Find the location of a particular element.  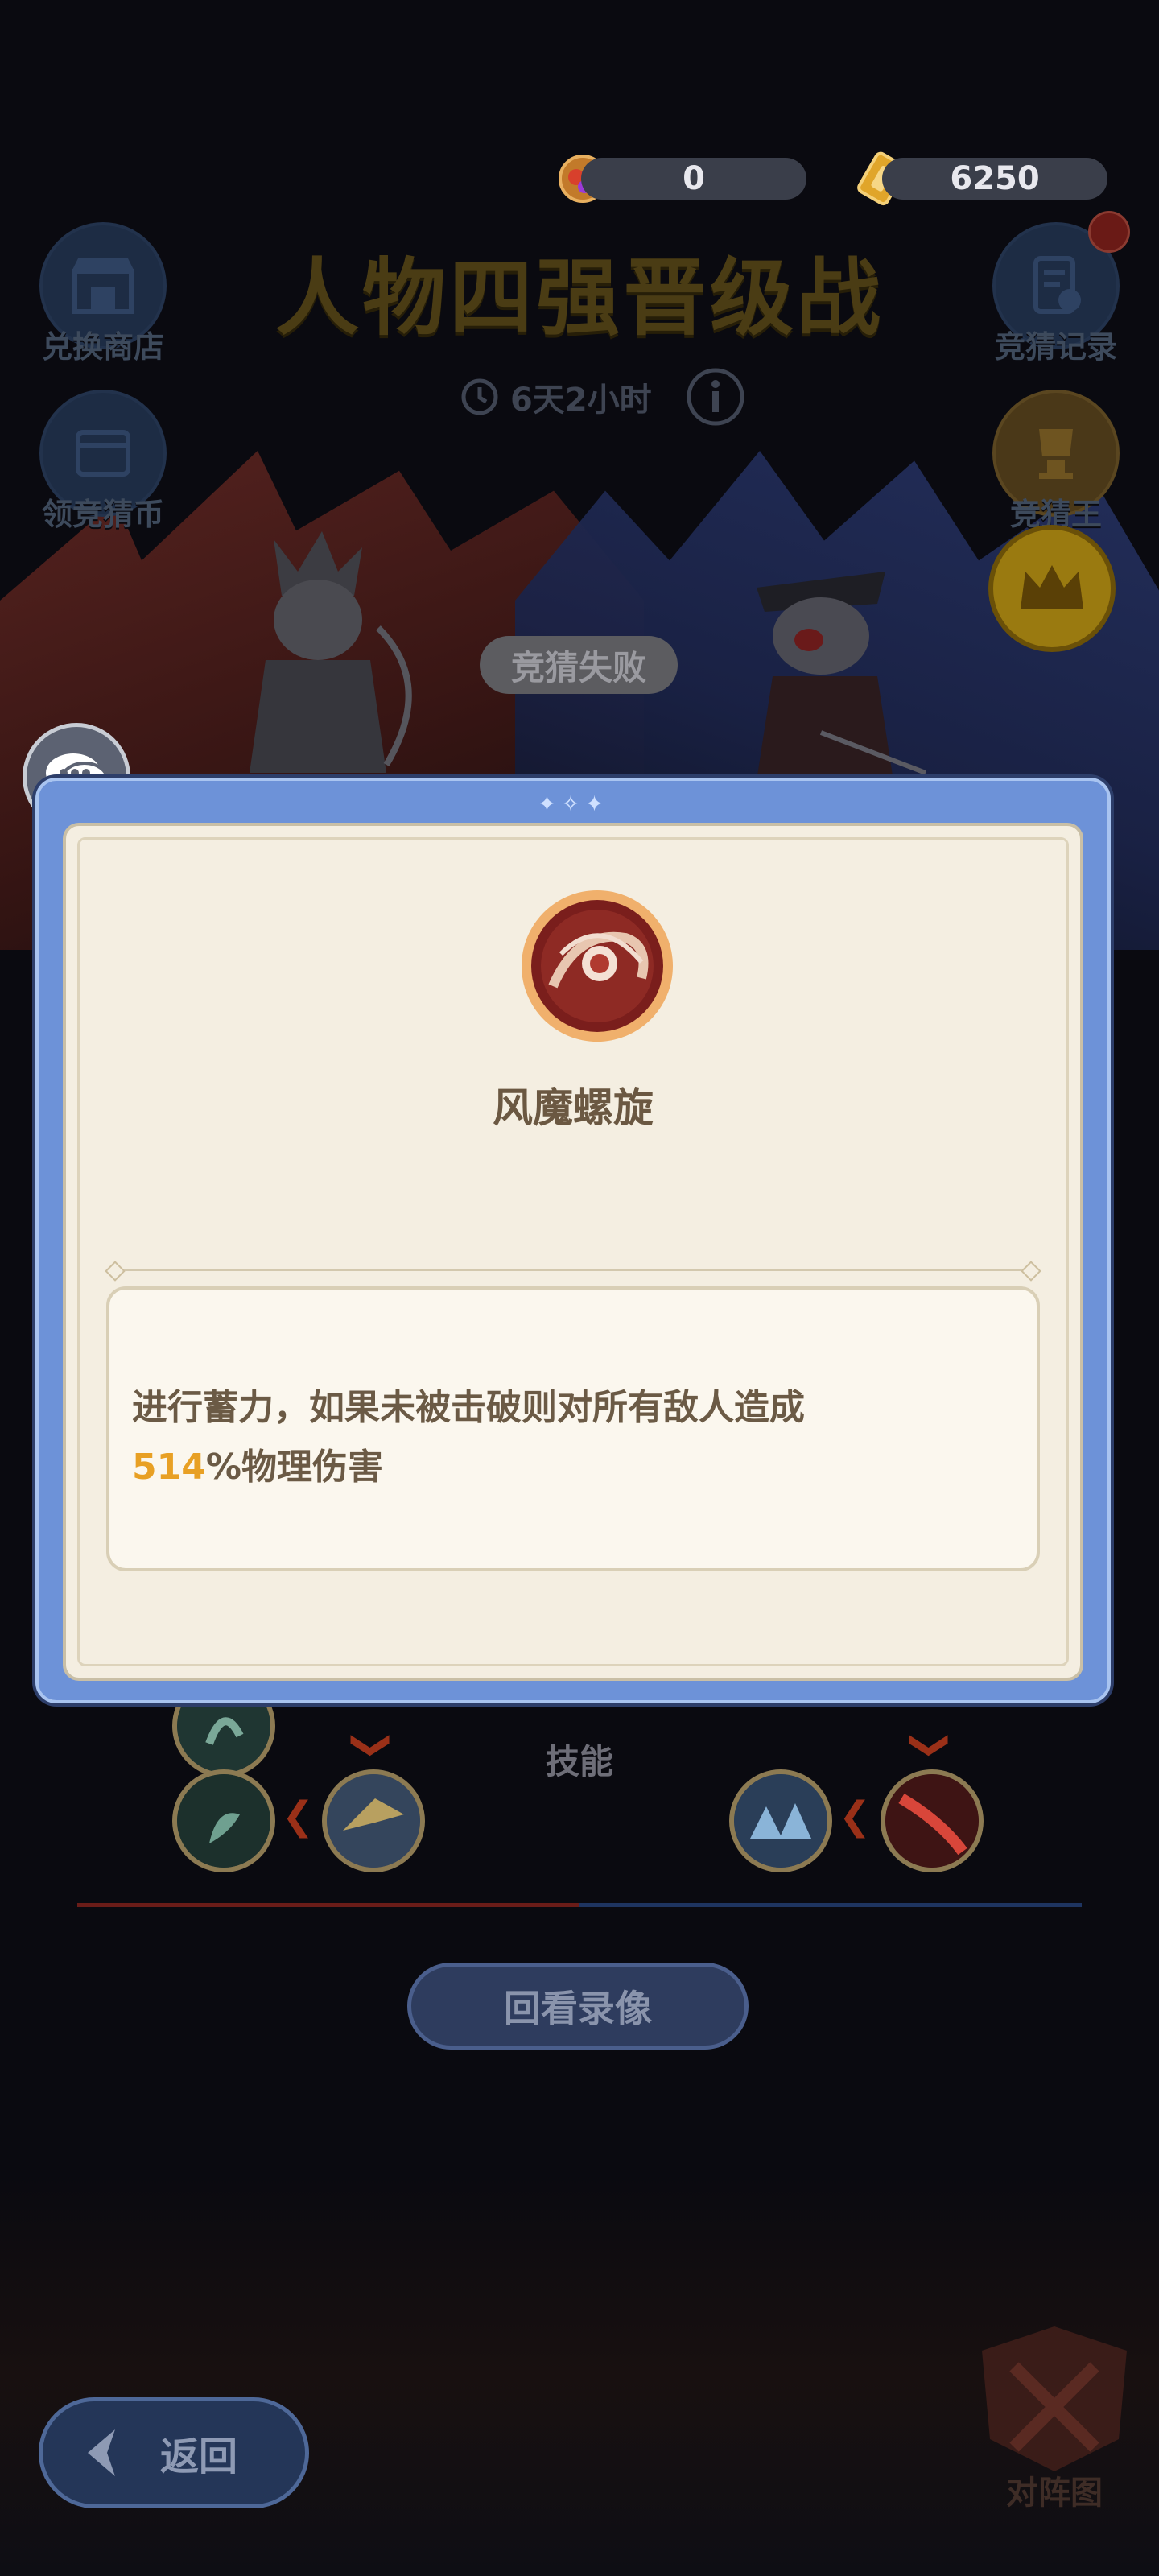

red-team-divider is located at coordinates (328, 1905).